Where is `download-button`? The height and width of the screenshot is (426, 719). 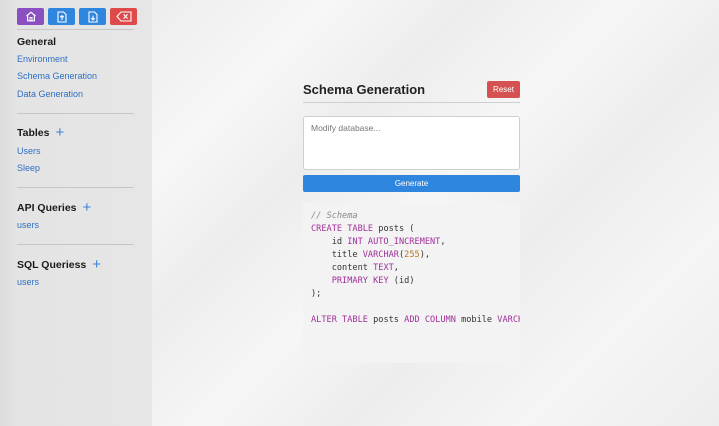 download-button is located at coordinates (92, 16).